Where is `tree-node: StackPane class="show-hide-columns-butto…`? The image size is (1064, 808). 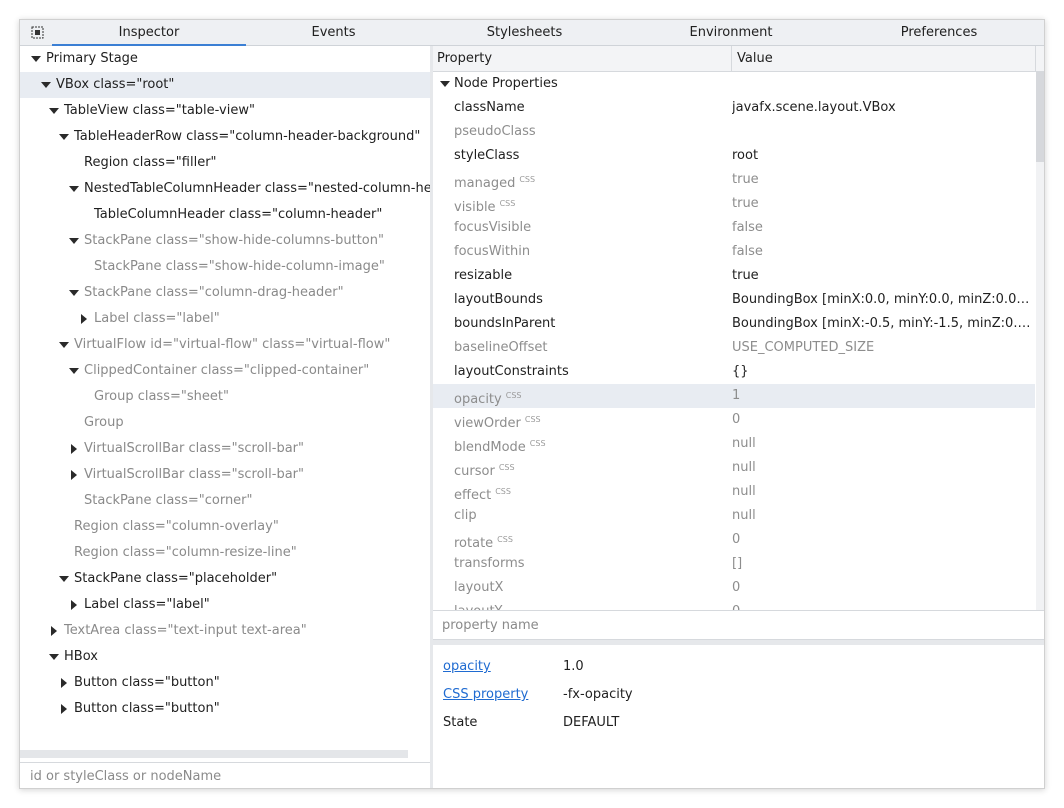 tree-node: StackPane class="show-hide-columns-butto… is located at coordinates (225, 241).